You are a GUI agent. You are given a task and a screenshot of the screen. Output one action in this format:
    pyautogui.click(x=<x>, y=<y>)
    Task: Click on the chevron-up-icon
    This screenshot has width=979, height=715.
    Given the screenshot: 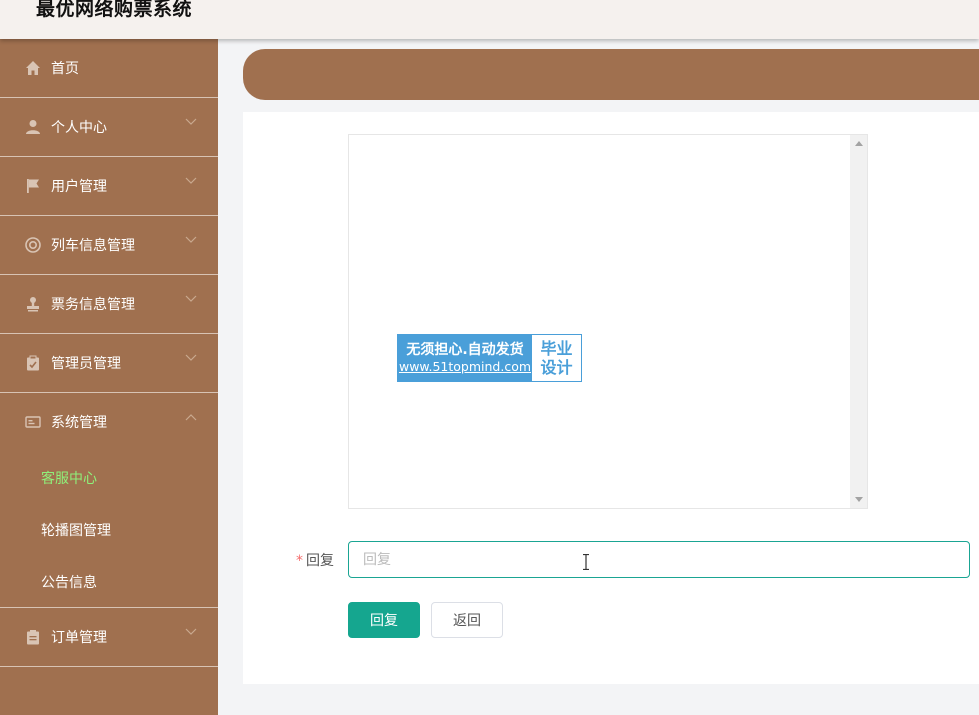 What is the action you would take?
    pyautogui.click(x=191, y=417)
    